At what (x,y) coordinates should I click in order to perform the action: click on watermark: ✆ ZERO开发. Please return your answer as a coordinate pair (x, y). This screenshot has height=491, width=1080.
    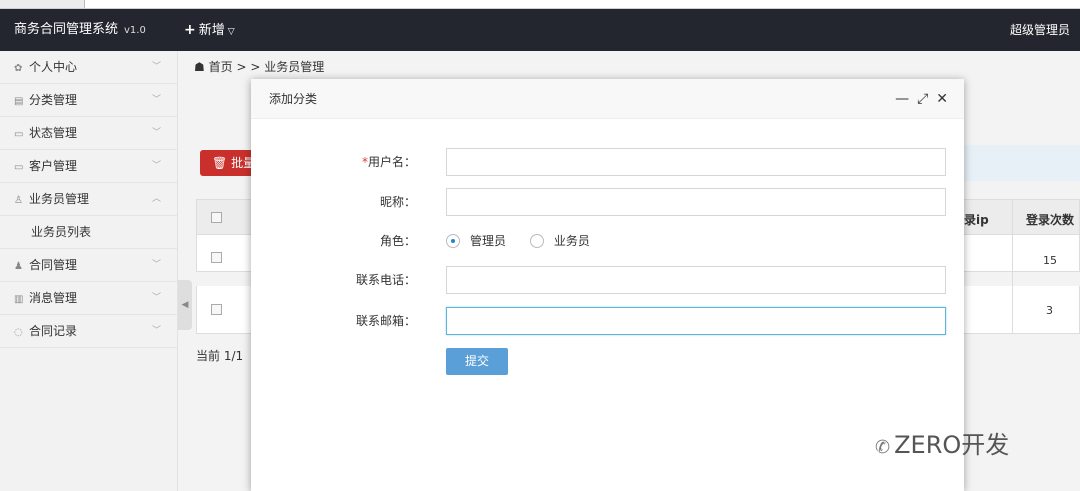
    Looking at the image, I should click on (942, 442).